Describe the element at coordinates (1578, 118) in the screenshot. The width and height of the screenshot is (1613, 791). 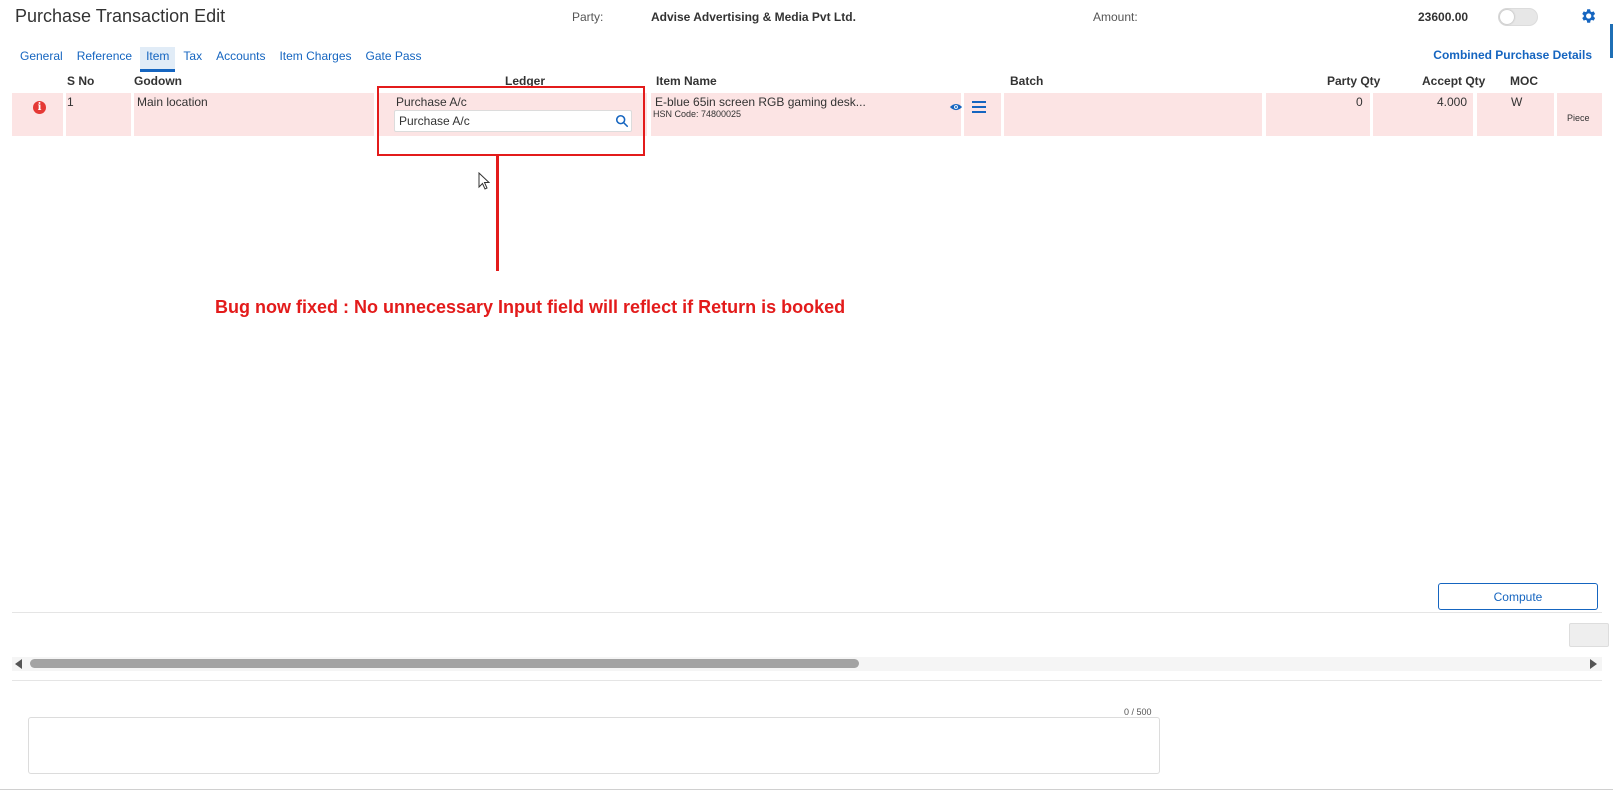
I see `row-unit: Piece` at that location.